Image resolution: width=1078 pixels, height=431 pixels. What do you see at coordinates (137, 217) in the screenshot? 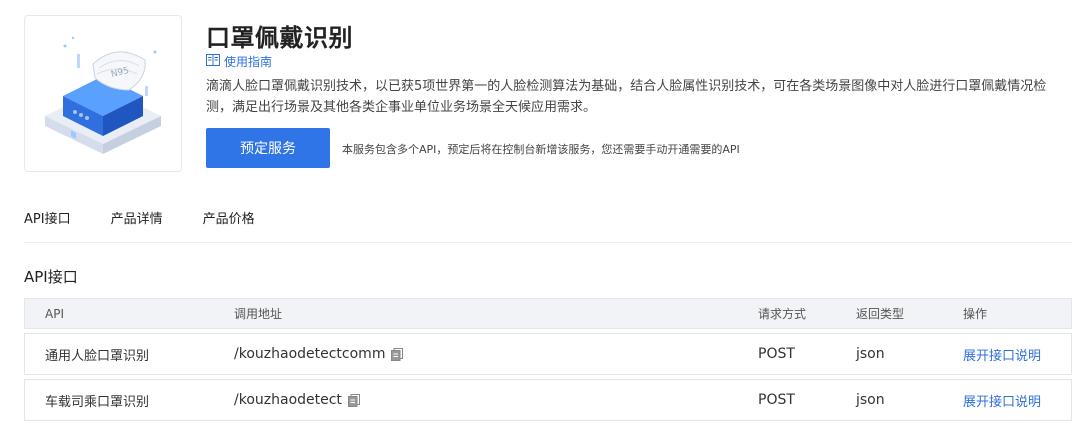
I see `tab-product-details: 产品详情` at bounding box center [137, 217].